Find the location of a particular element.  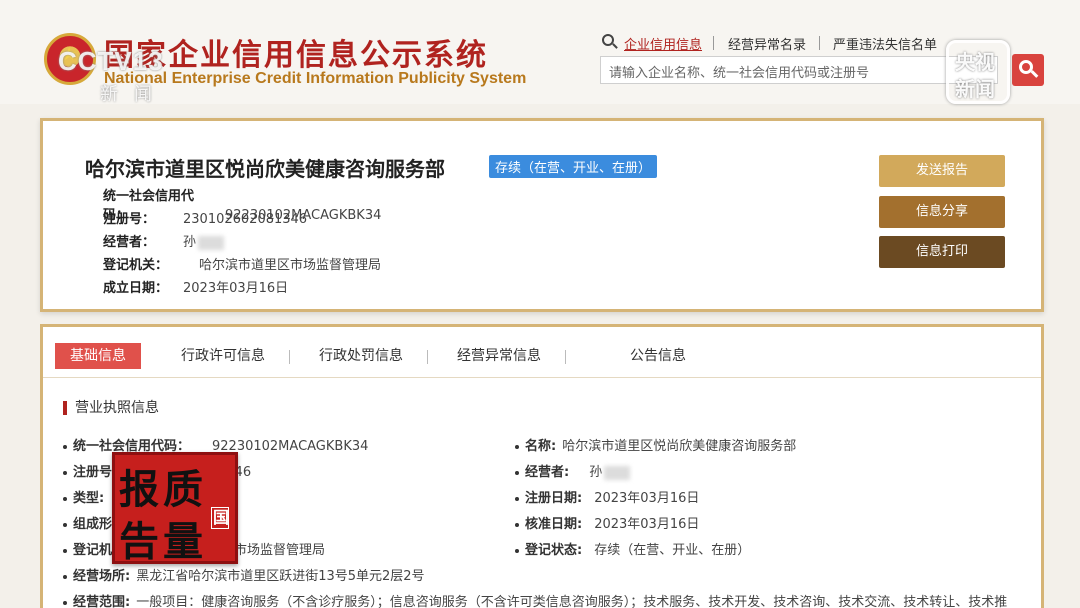

search-button is located at coordinates (1028, 70).